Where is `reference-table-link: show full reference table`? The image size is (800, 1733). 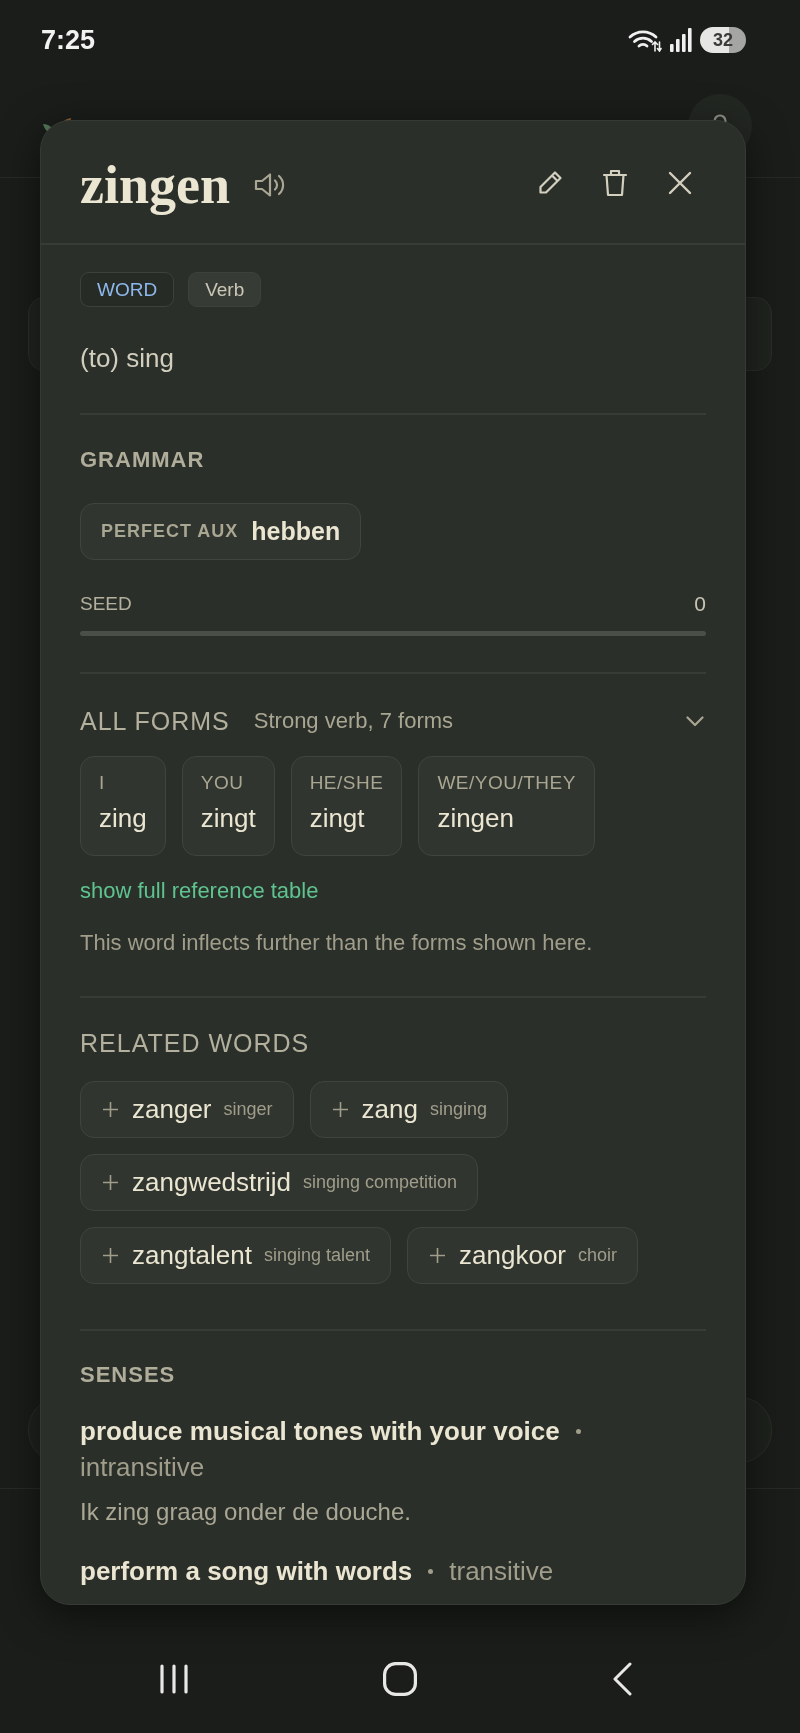 reference-table-link: show full reference table is located at coordinates (199, 891).